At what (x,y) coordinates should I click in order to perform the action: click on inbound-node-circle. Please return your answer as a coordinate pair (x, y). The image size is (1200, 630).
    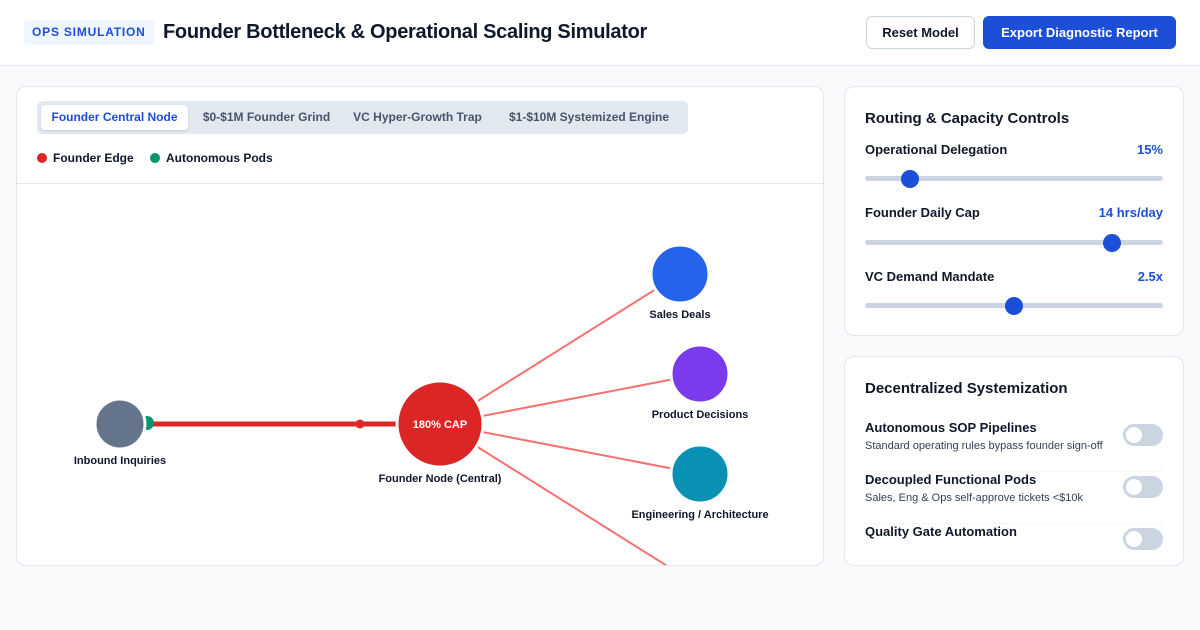
    Looking at the image, I should click on (120, 424).